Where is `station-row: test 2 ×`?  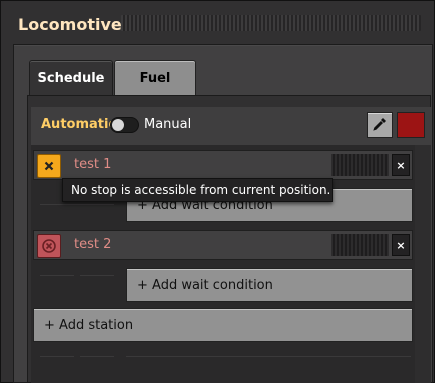 station-row: test 2 × is located at coordinates (223, 245).